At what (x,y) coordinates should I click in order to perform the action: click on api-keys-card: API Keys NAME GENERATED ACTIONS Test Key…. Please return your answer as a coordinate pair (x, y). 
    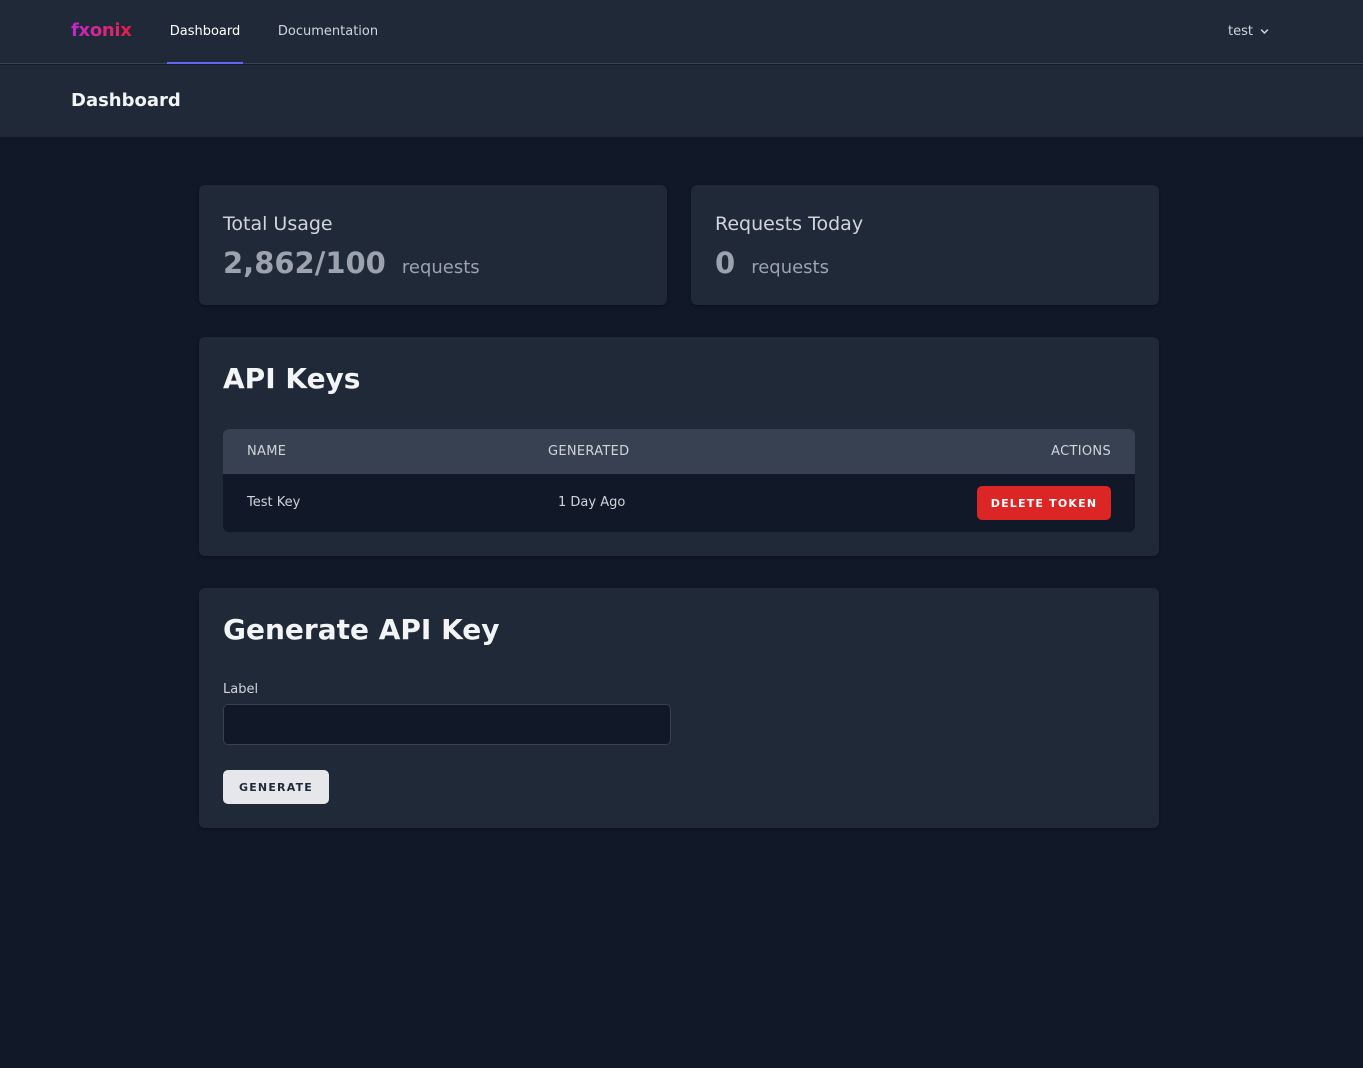
    Looking at the image, I should click on (679, 446).